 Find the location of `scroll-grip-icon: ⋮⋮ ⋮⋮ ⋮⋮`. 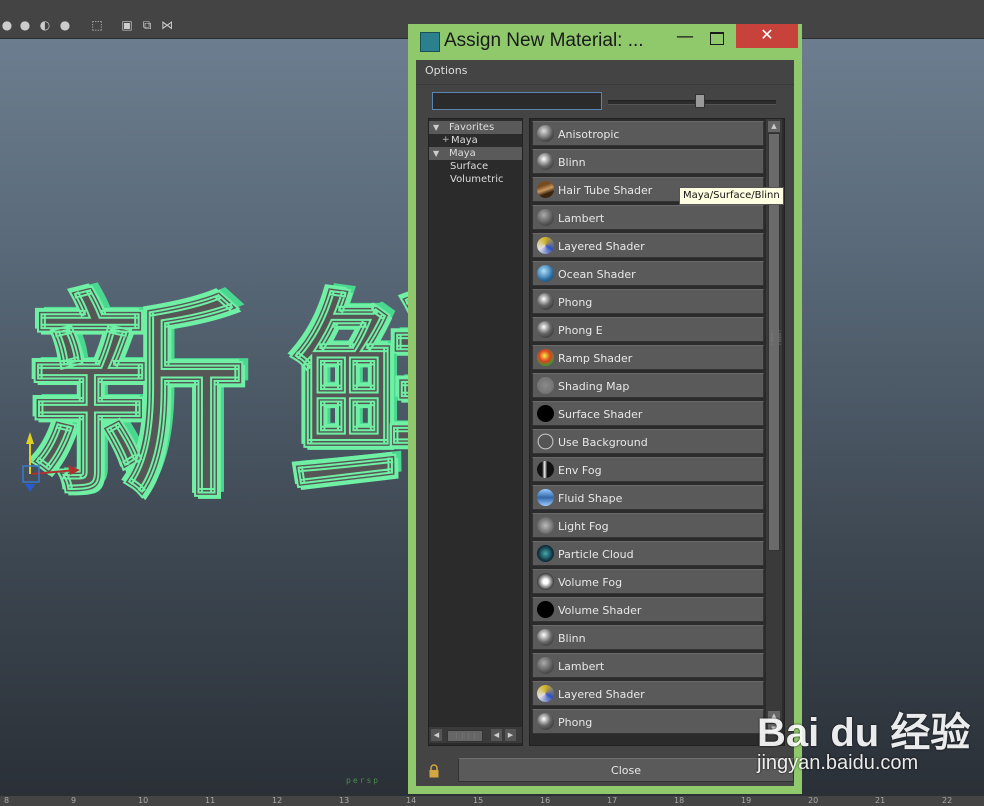

scroll-grip-icon: ⋮⋮ ⋮⋮ ⋮⋮ is located at coordinates (776, 337).